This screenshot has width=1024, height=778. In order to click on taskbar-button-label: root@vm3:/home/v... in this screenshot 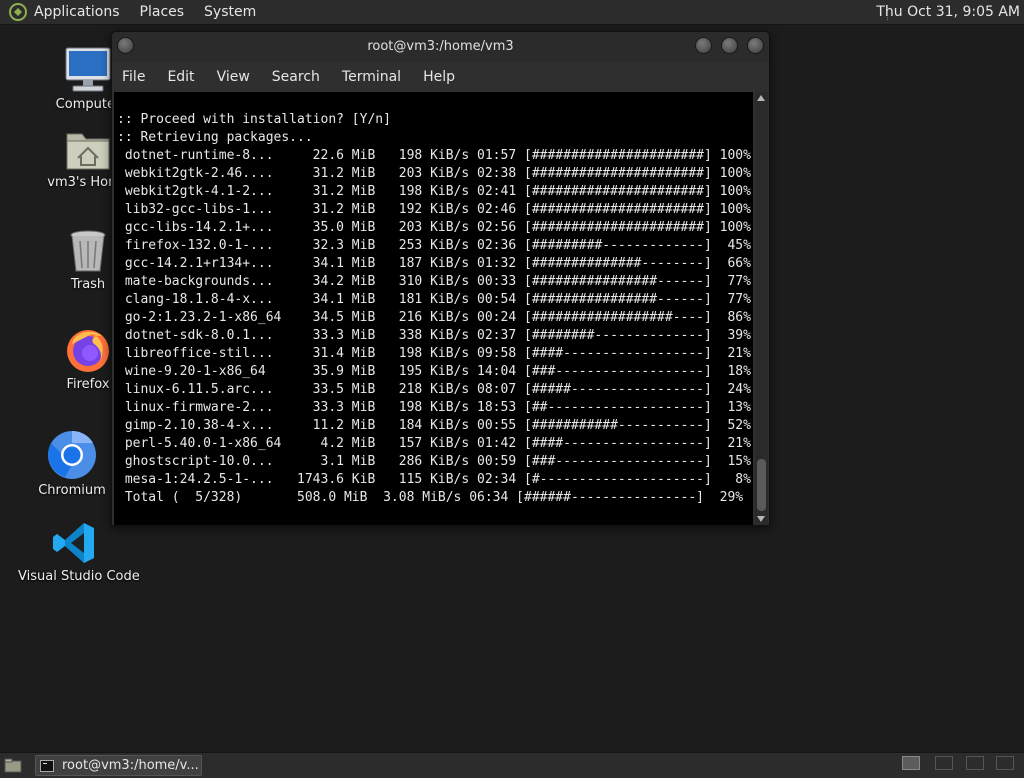, I will do `click(130, 765)`.